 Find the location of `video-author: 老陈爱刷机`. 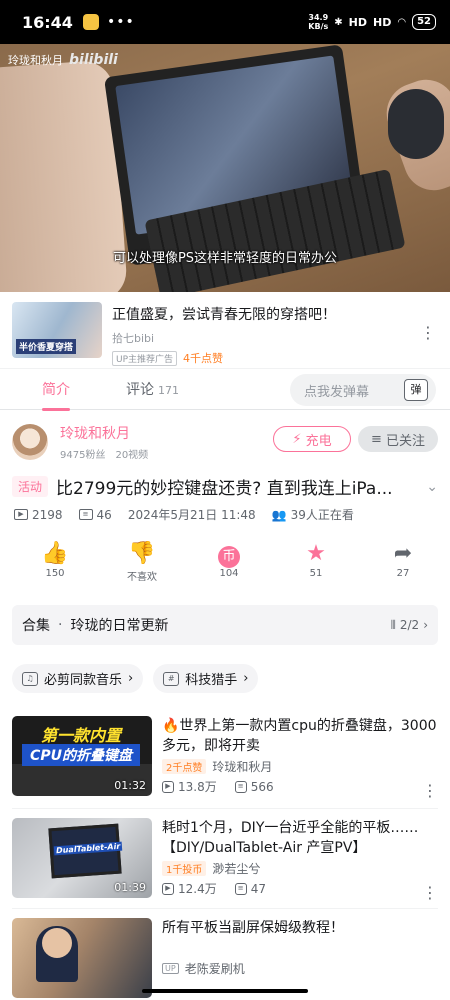

video-author: 老陈爱刷机 is located at coordinates (214, 969).